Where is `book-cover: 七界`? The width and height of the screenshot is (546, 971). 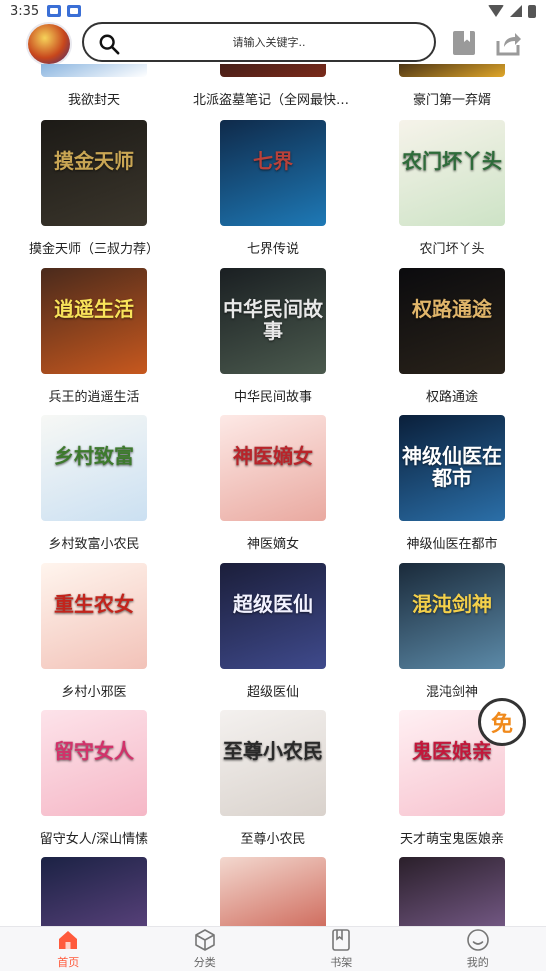 book-cover: 七界 is located at coordinates (273, 173).